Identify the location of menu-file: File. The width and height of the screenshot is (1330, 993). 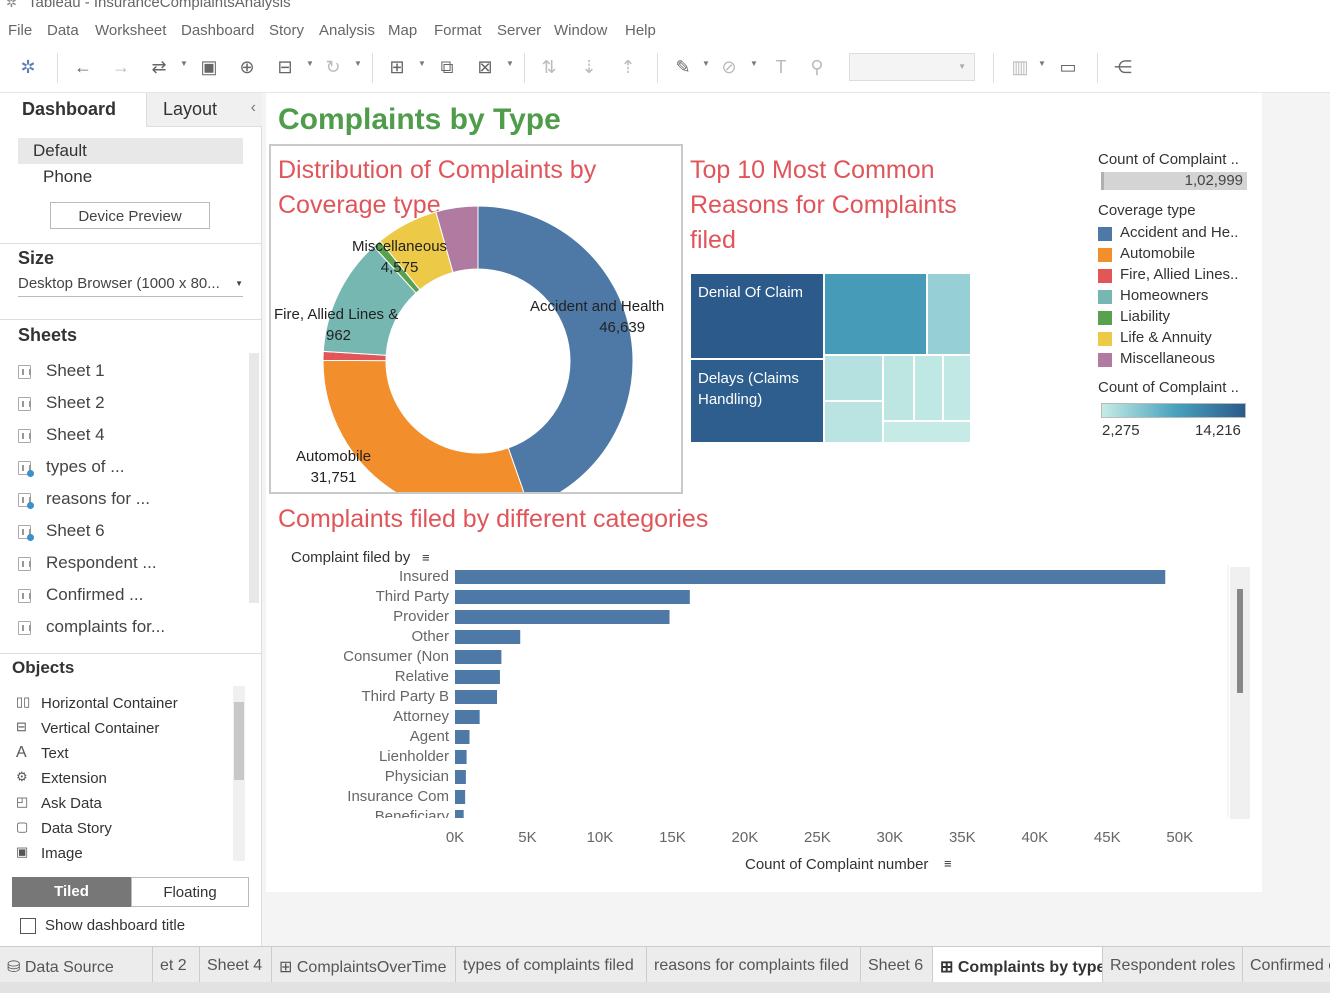
(20, 30).